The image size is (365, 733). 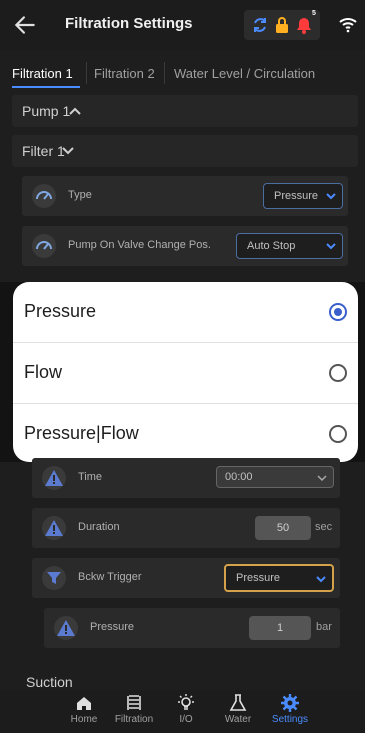 I want to click on section-label: Filter 1, so click(x=43, y=151).